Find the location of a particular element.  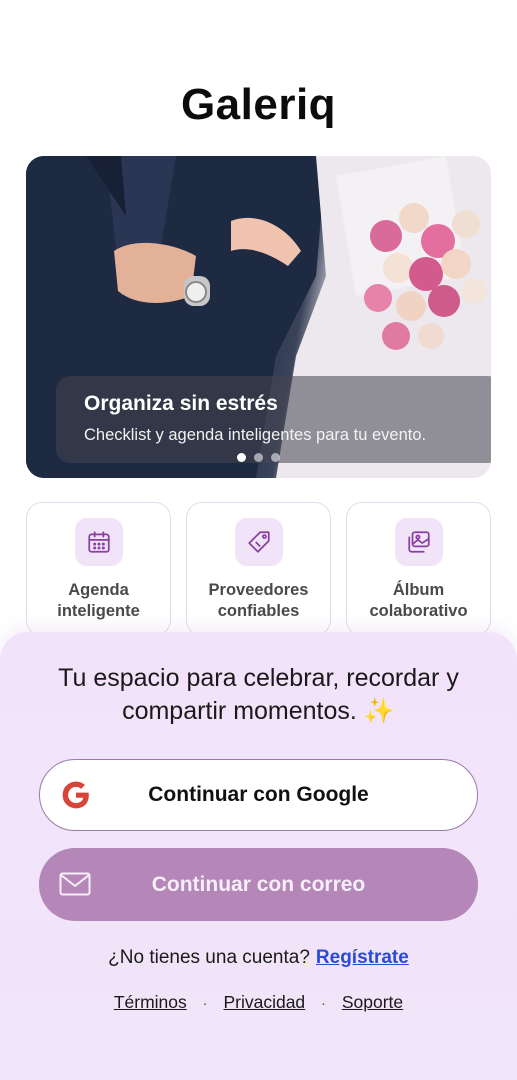

continue-with-google-button: Continuar con Google is located at coordinates (258, 795).